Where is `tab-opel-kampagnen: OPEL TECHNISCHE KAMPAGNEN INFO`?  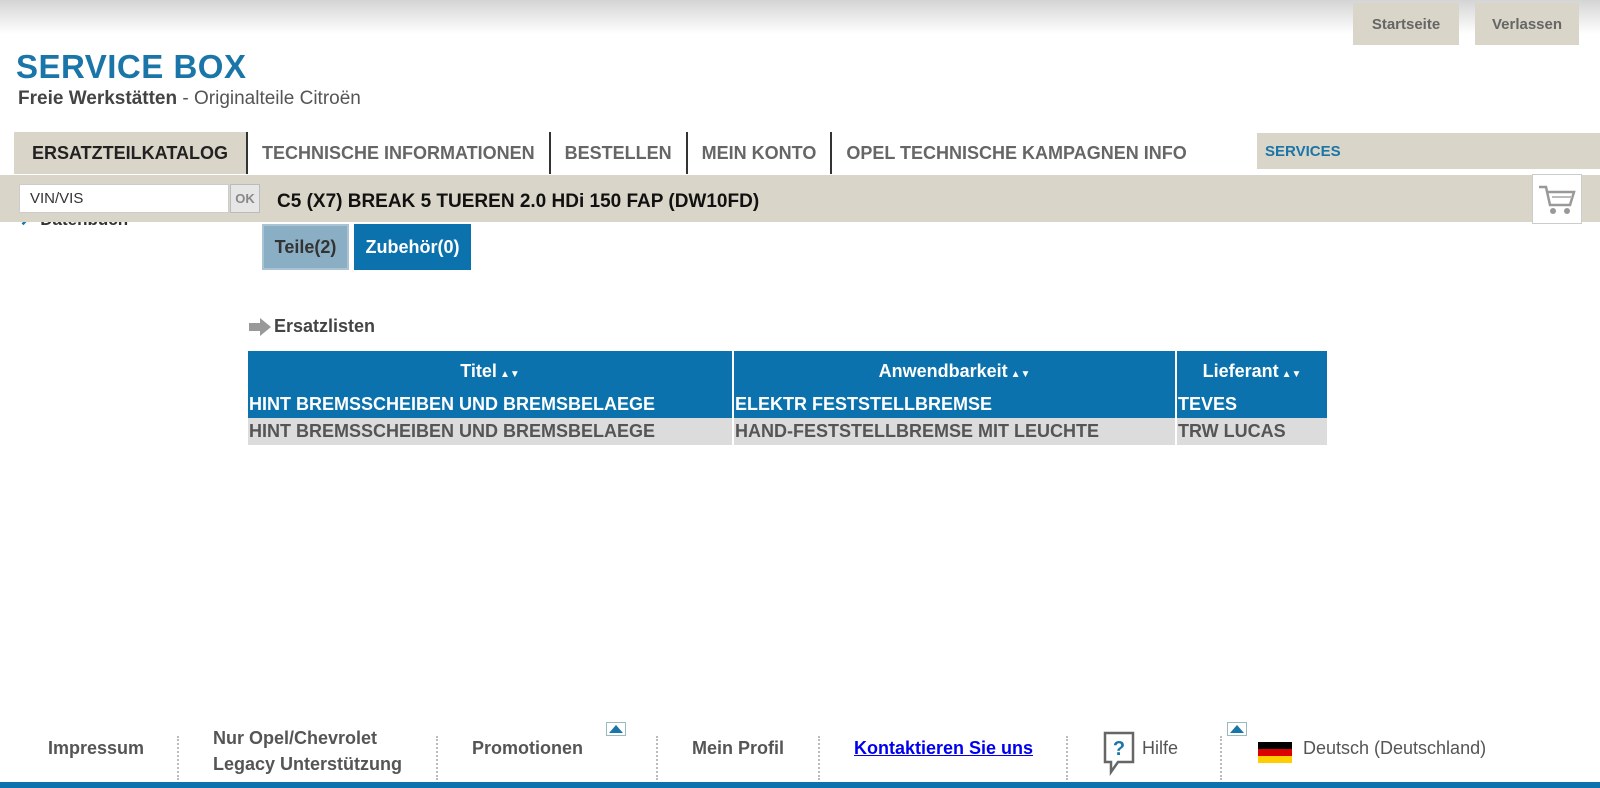
tab-opel-kampagnen: OPEL TECHNISCHE KAMPAGNEN INFO is located at coordinates (1016, 153).